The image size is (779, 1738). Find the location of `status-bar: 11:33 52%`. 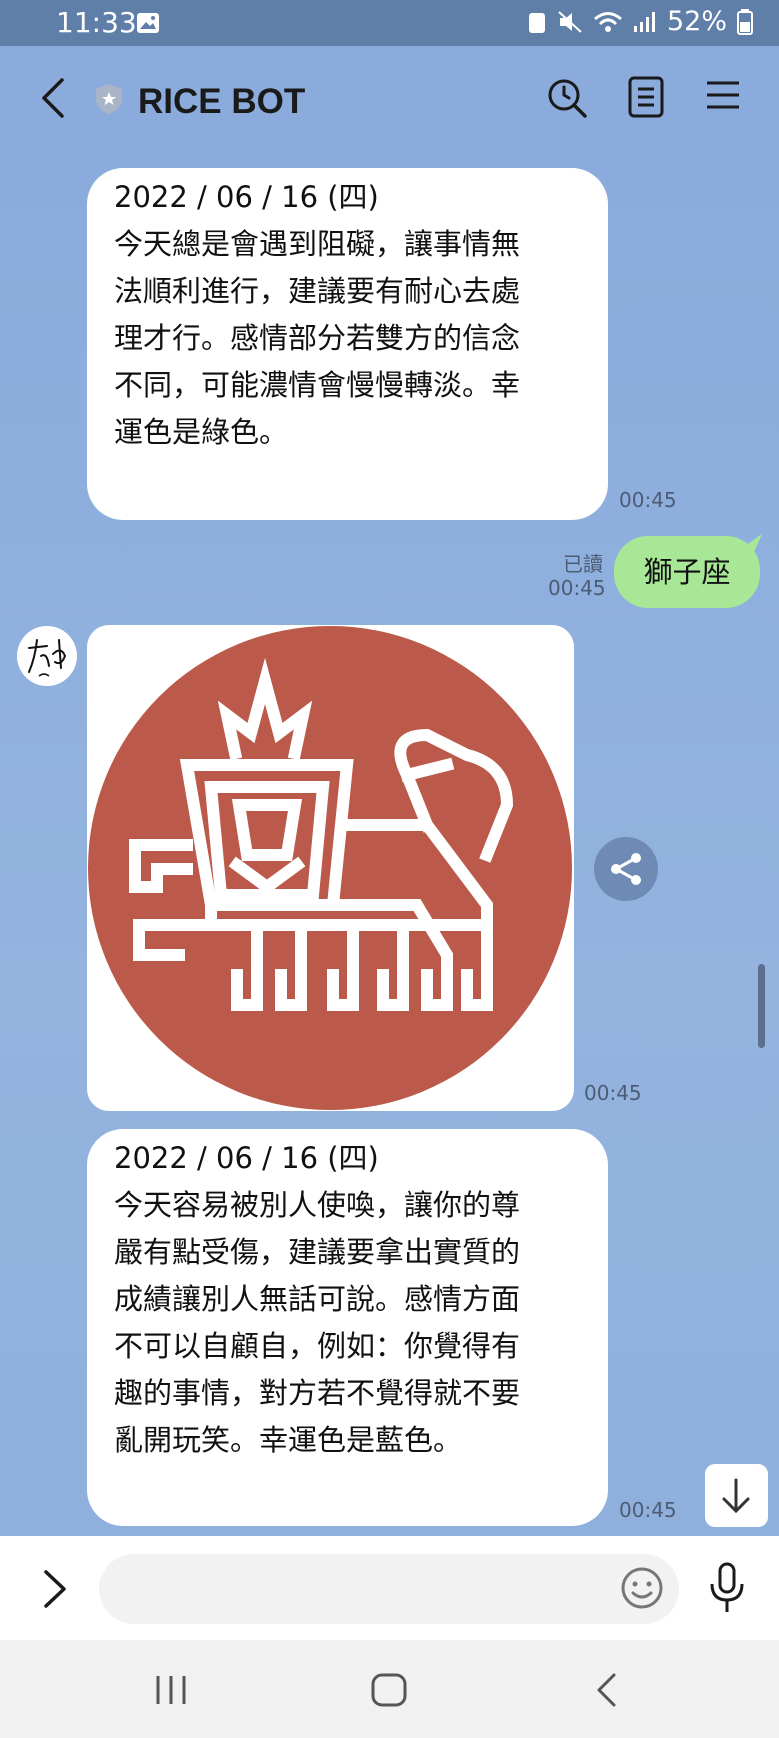

status-bar: 11:33 52% is located at coordinates (389, 23).